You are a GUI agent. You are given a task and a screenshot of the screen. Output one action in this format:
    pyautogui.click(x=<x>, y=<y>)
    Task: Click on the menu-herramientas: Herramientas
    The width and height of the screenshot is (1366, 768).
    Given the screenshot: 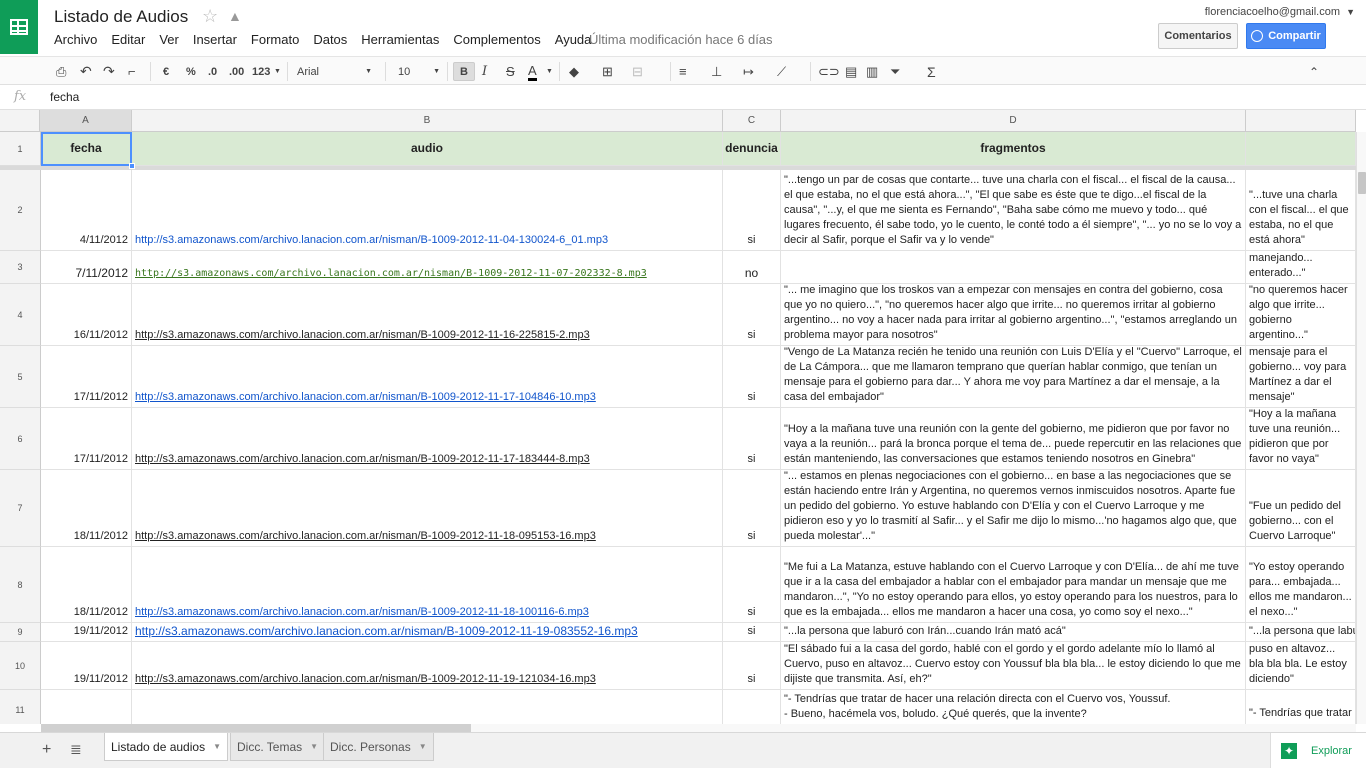 What is the action you would take?
    pyautogui.click(x=400, y=39)
    